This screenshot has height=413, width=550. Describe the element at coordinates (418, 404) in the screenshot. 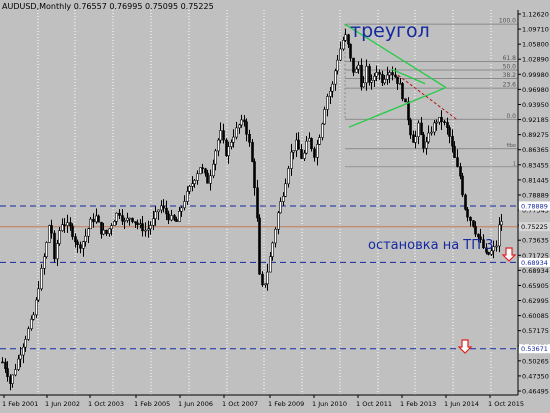

I see `time-tick-label: 1 Feb 2013` at that location.